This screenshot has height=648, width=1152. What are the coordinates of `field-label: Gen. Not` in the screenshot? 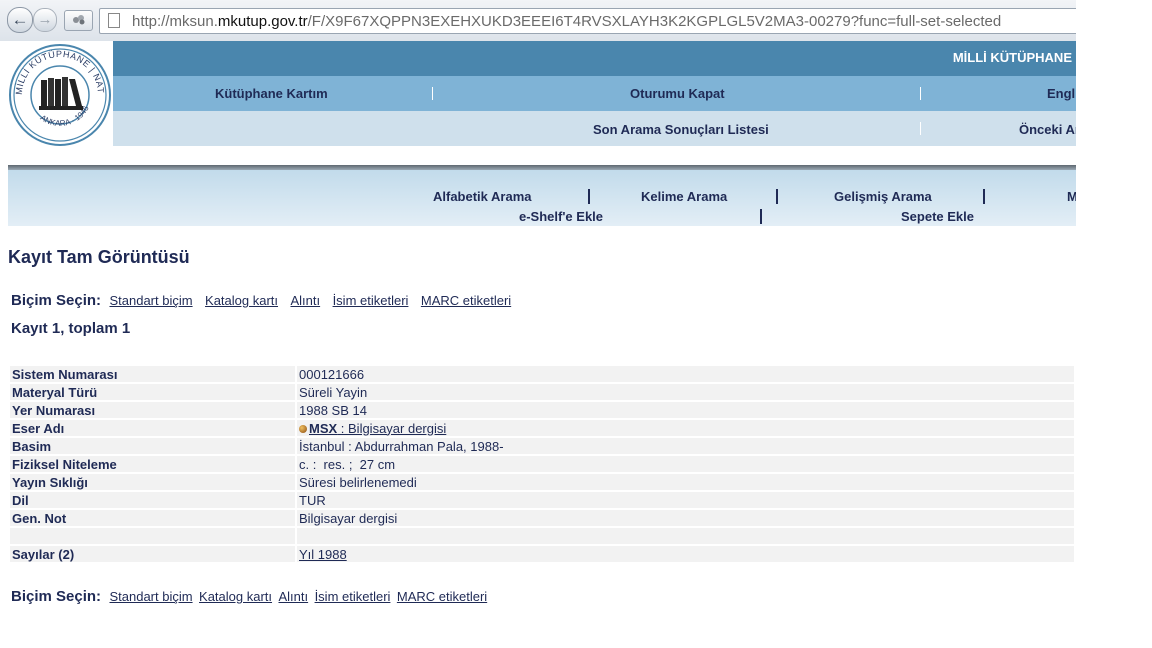 It's located at (152, 518).